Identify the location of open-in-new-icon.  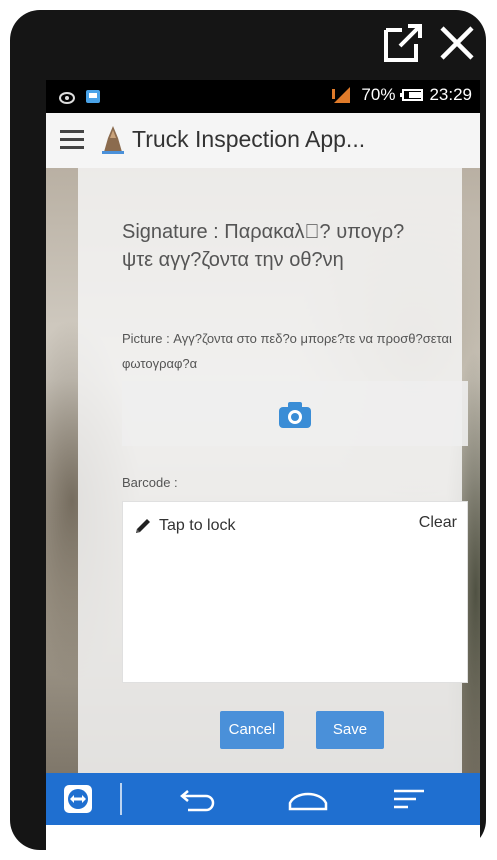
(403, 43).